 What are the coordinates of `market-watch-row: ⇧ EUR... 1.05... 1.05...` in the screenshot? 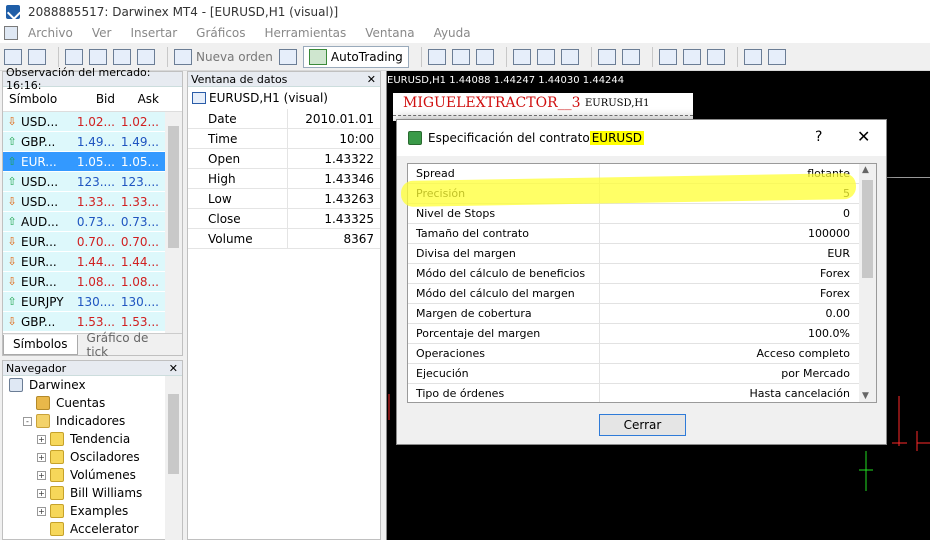 It's located at (92, 162).